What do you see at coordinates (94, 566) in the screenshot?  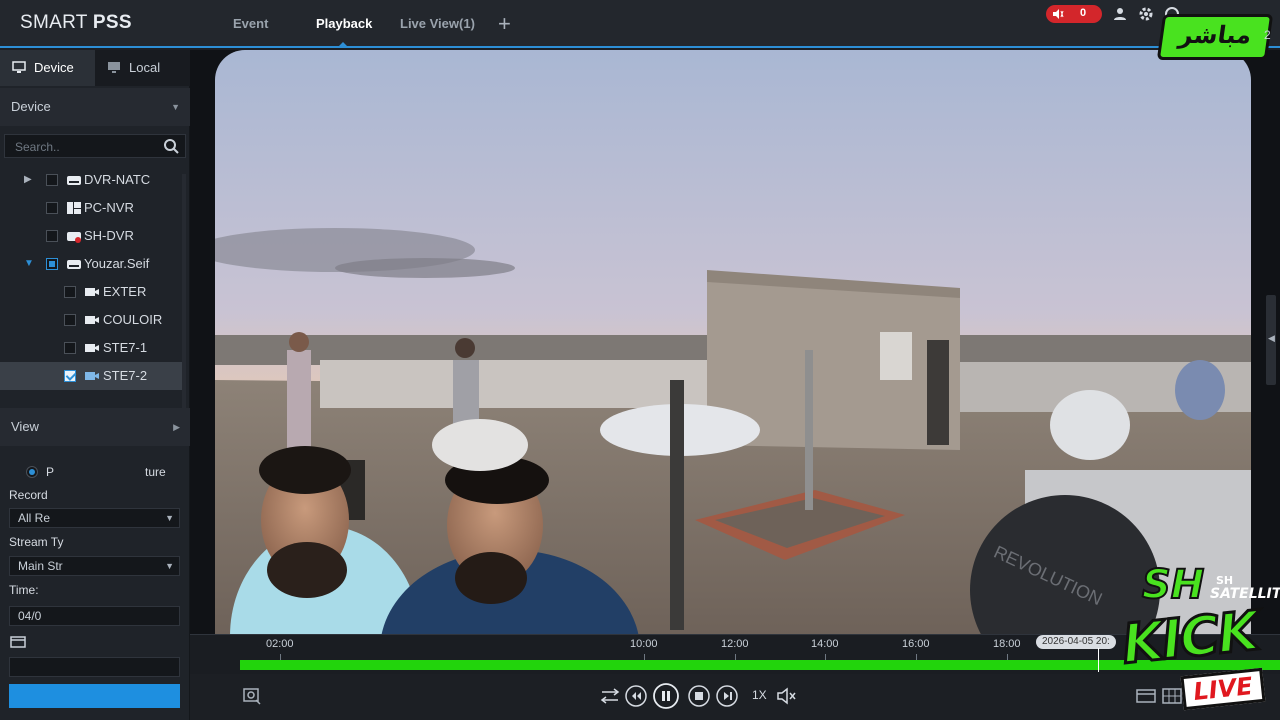 I see `stream-type-select: Main Str ▼` at bounding box center [94, 566].